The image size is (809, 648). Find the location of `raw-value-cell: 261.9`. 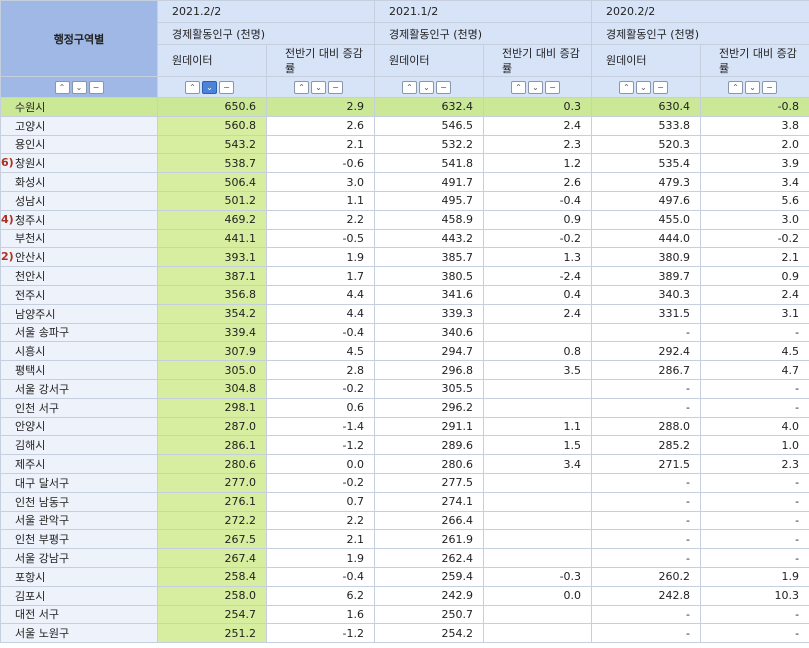

raw-value-cell: 261.9 is located at coordinates (429, 539).